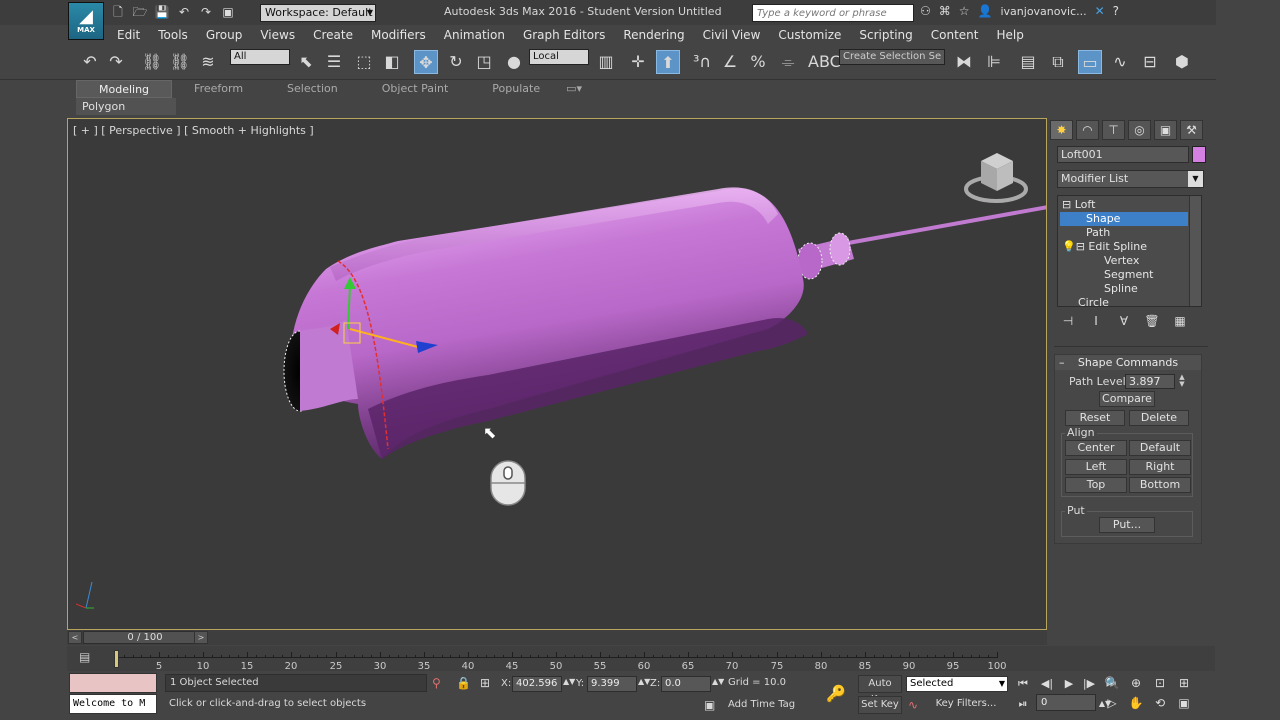 The image size is (1280, 720). What do you see at coordinates (1087, 130) in the screenshot?
I see `modify-tab-icon: ◠` at bounding box center [1087, 130].